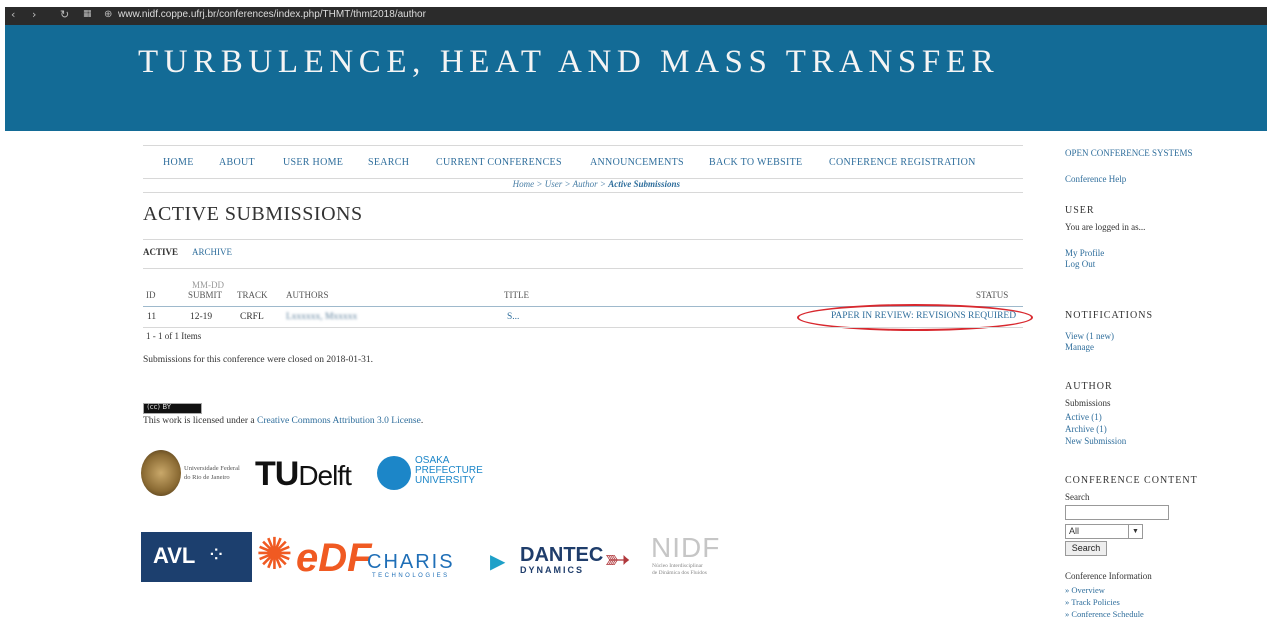 Image resolution: width=1272 pixels, height=621 pixels. What do you see at coordinates (205, 295) in the screenshot?
I see `col-header-submit: SUBMIT` at bounding box center [205, 295].